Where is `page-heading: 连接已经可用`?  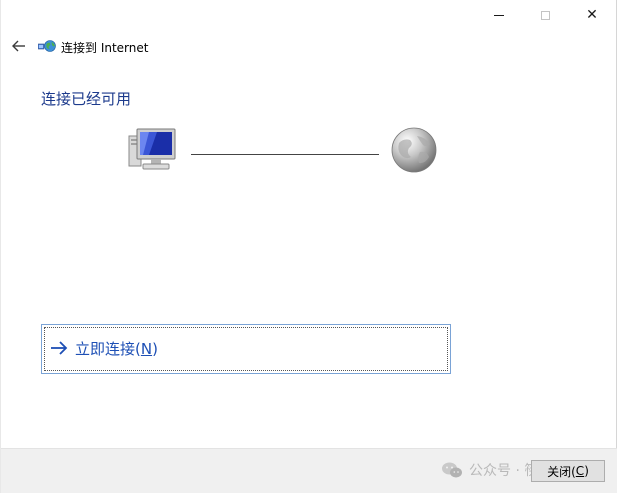
page-heading: 连接已经可用 is located at coordinates (86, 99).